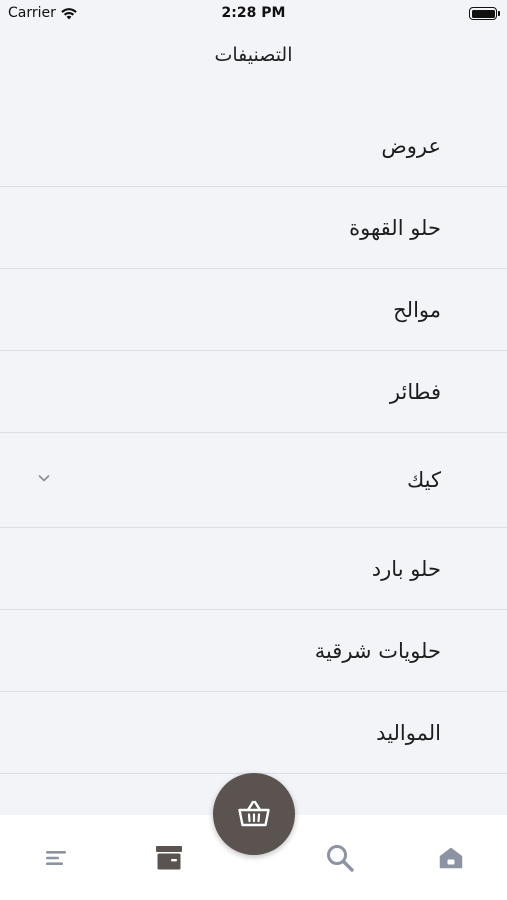 This screenshot has height=900, width=507. Describe the element at coordinates (253, 146) in the screenshot. I see `category-item-offers: عروض` at that location.